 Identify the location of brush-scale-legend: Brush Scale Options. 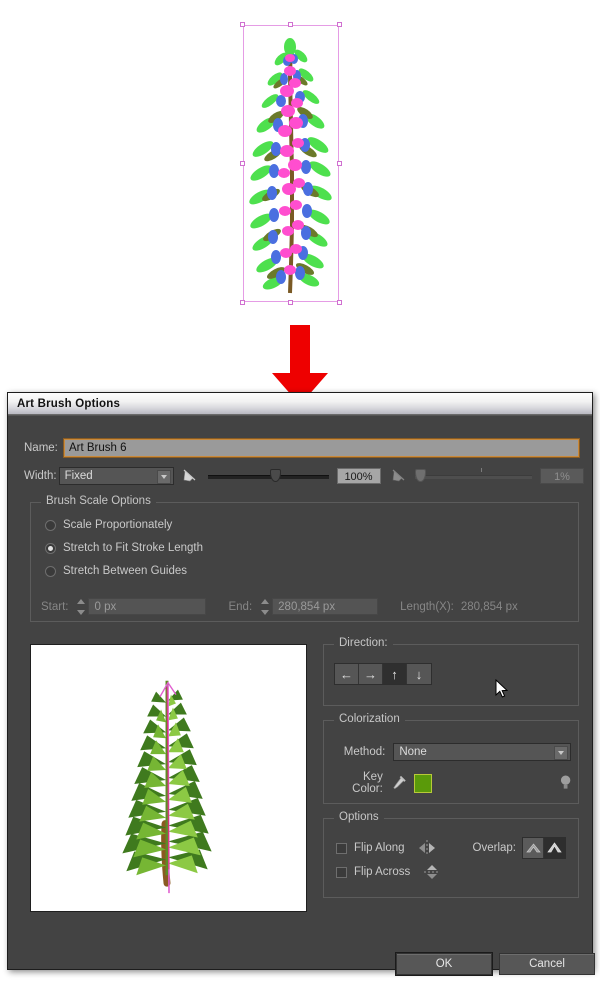
(98, 501).